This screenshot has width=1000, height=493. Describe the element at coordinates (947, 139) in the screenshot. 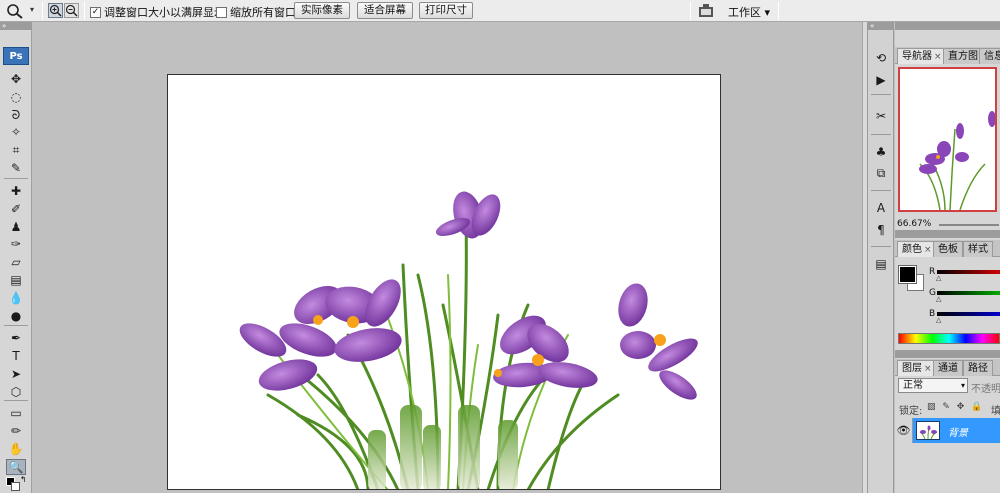

I see `navigator-preview` at that location.